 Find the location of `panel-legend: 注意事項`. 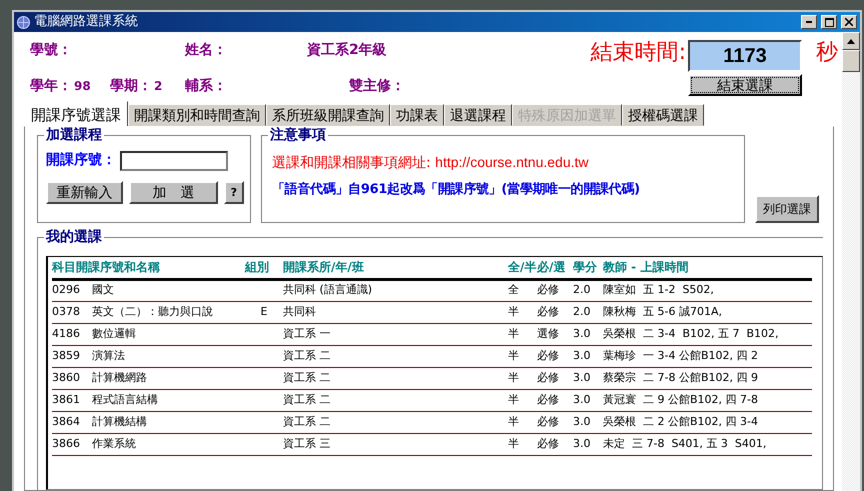

panel-legend: 注意事項 is located at coordinates (298, 135).